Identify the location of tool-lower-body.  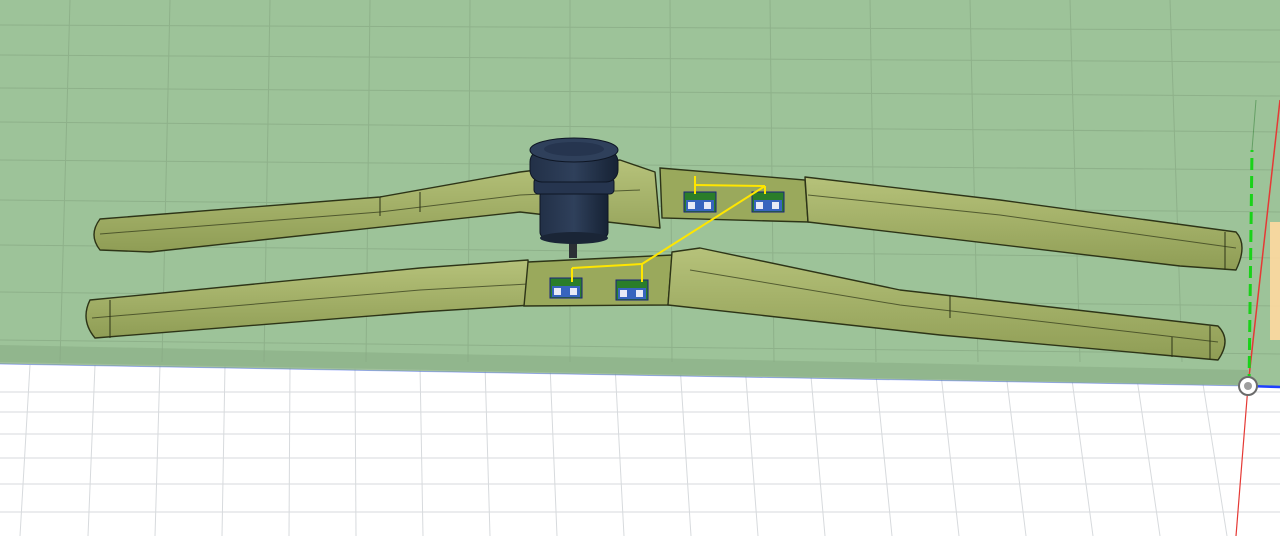
(574, 214).